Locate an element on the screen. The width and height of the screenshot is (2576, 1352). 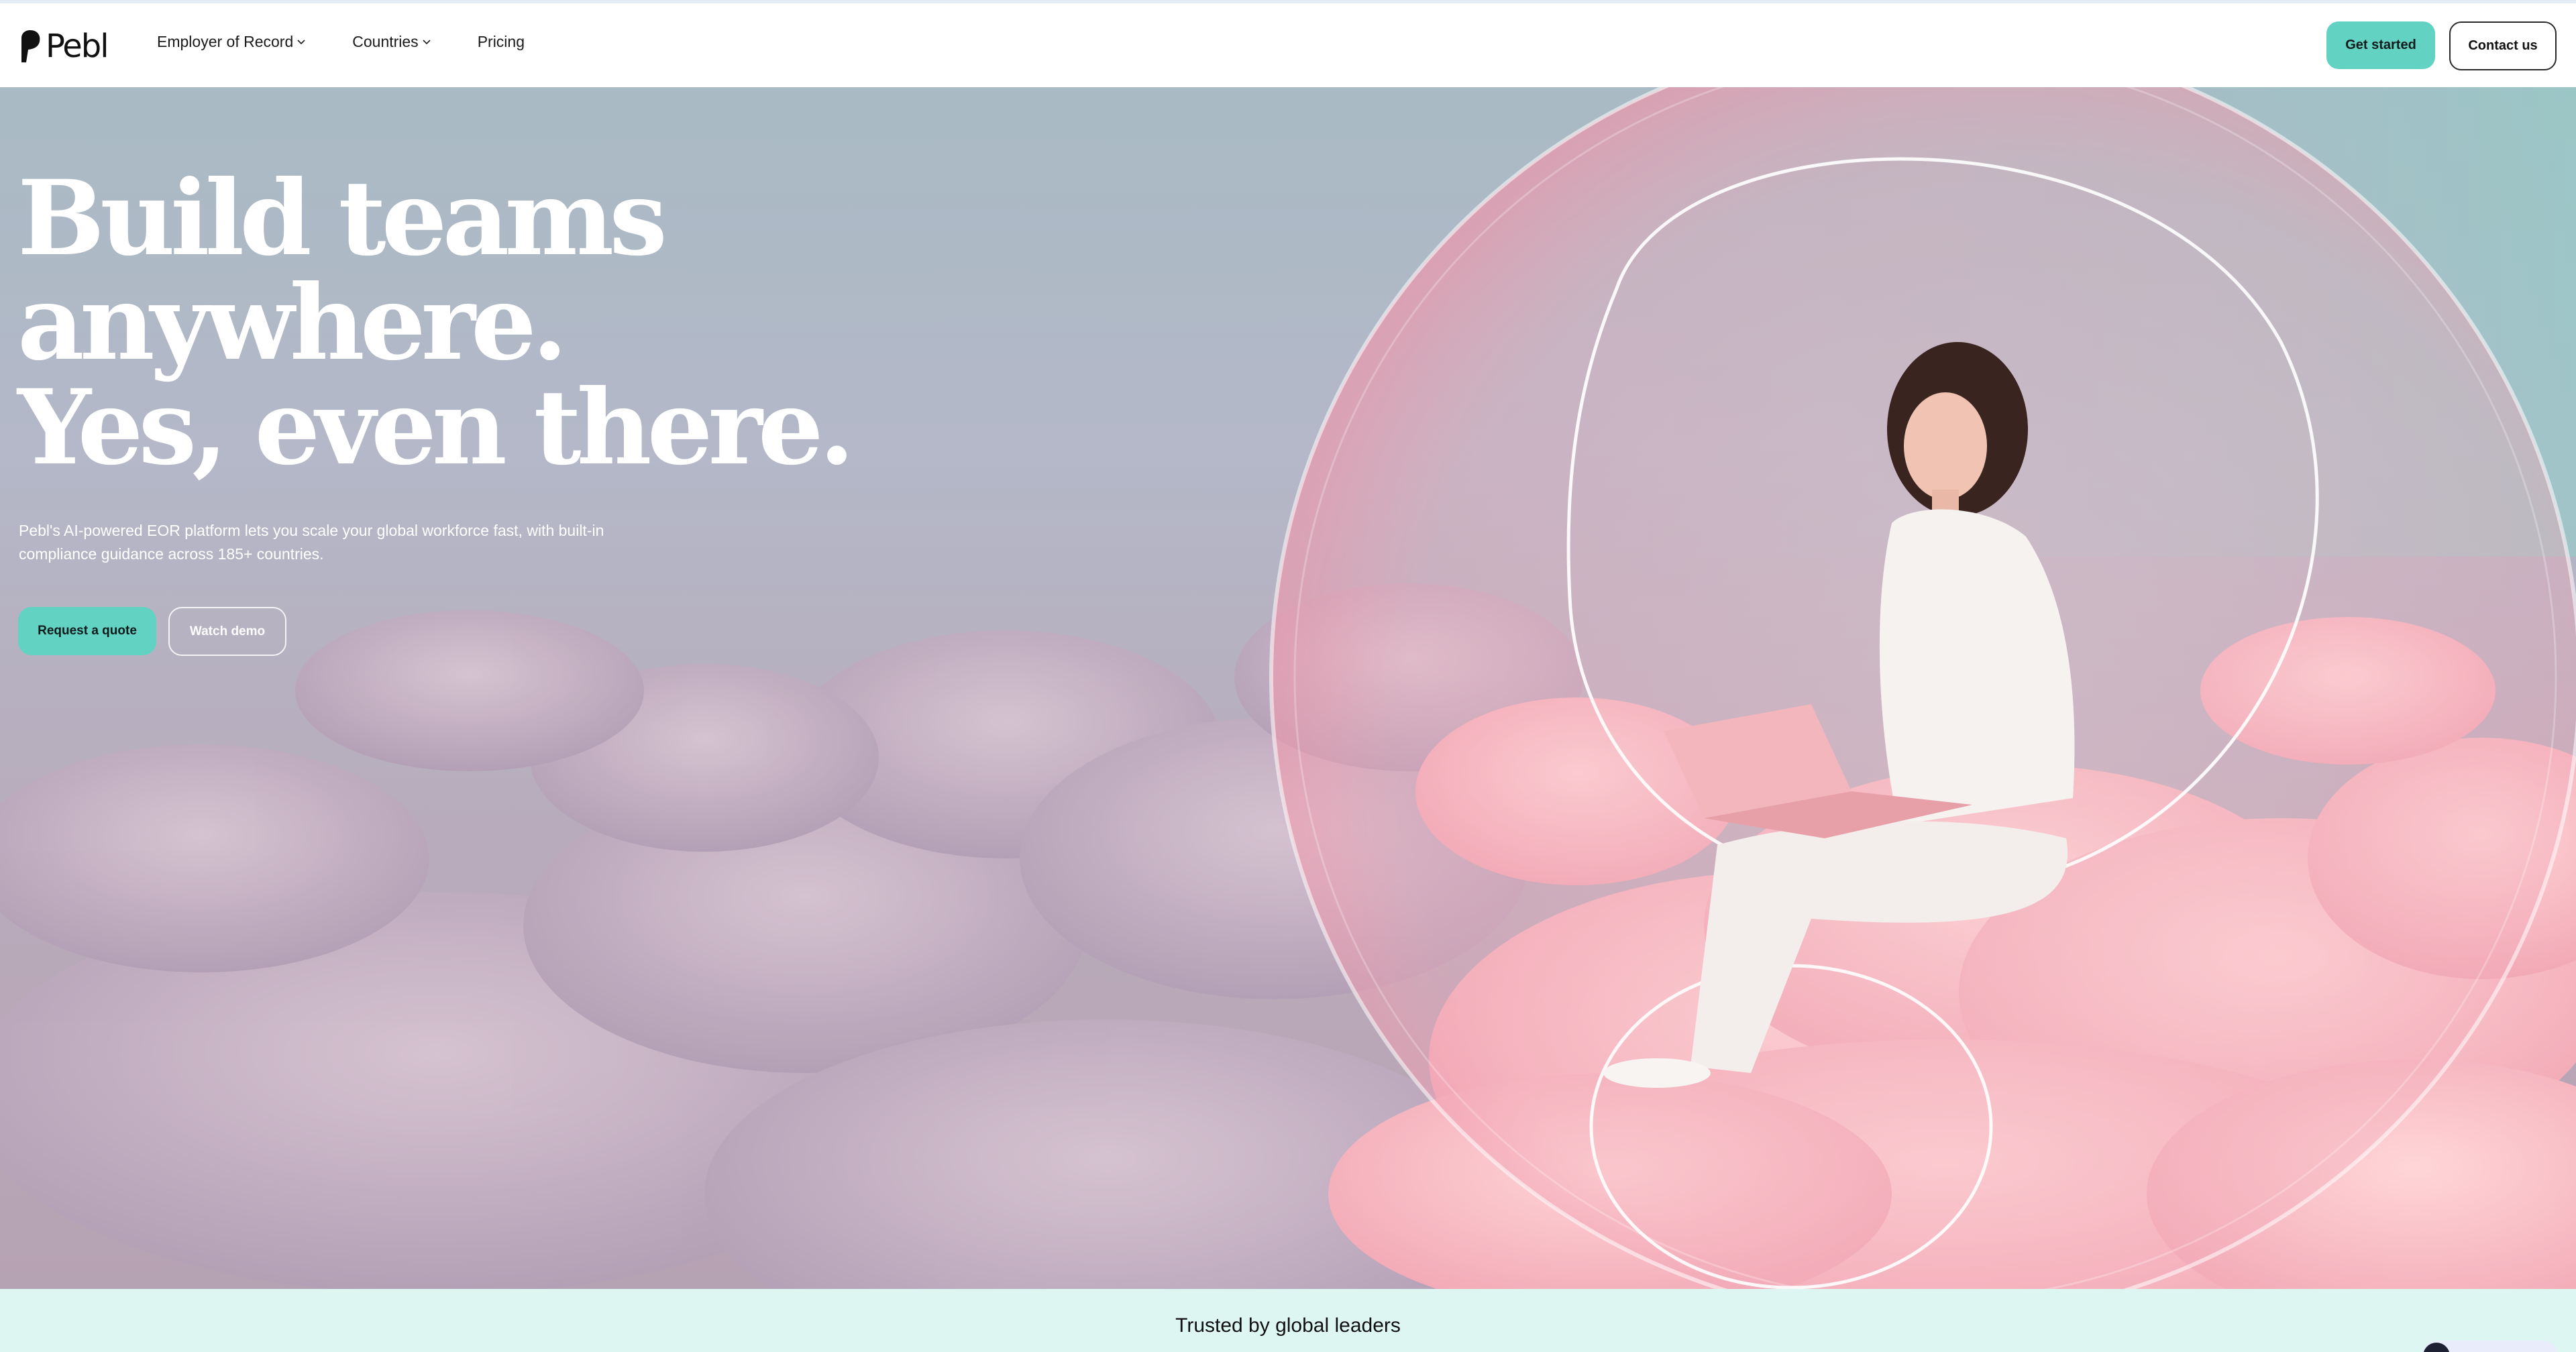
pebl-logo: Pebl is located at coordinates (64, 46).